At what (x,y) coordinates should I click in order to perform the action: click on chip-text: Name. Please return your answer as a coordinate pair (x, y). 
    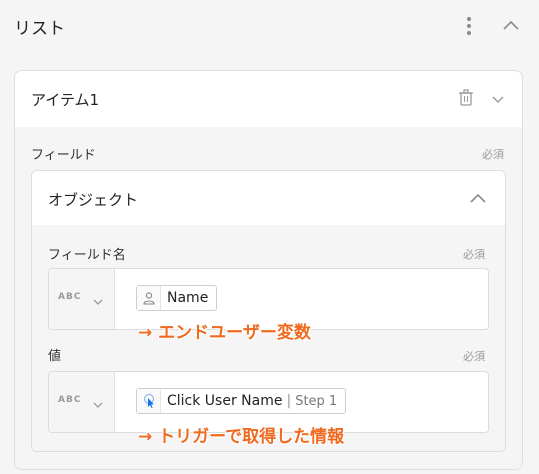
    Looking at the image, I should click on (188, 298).